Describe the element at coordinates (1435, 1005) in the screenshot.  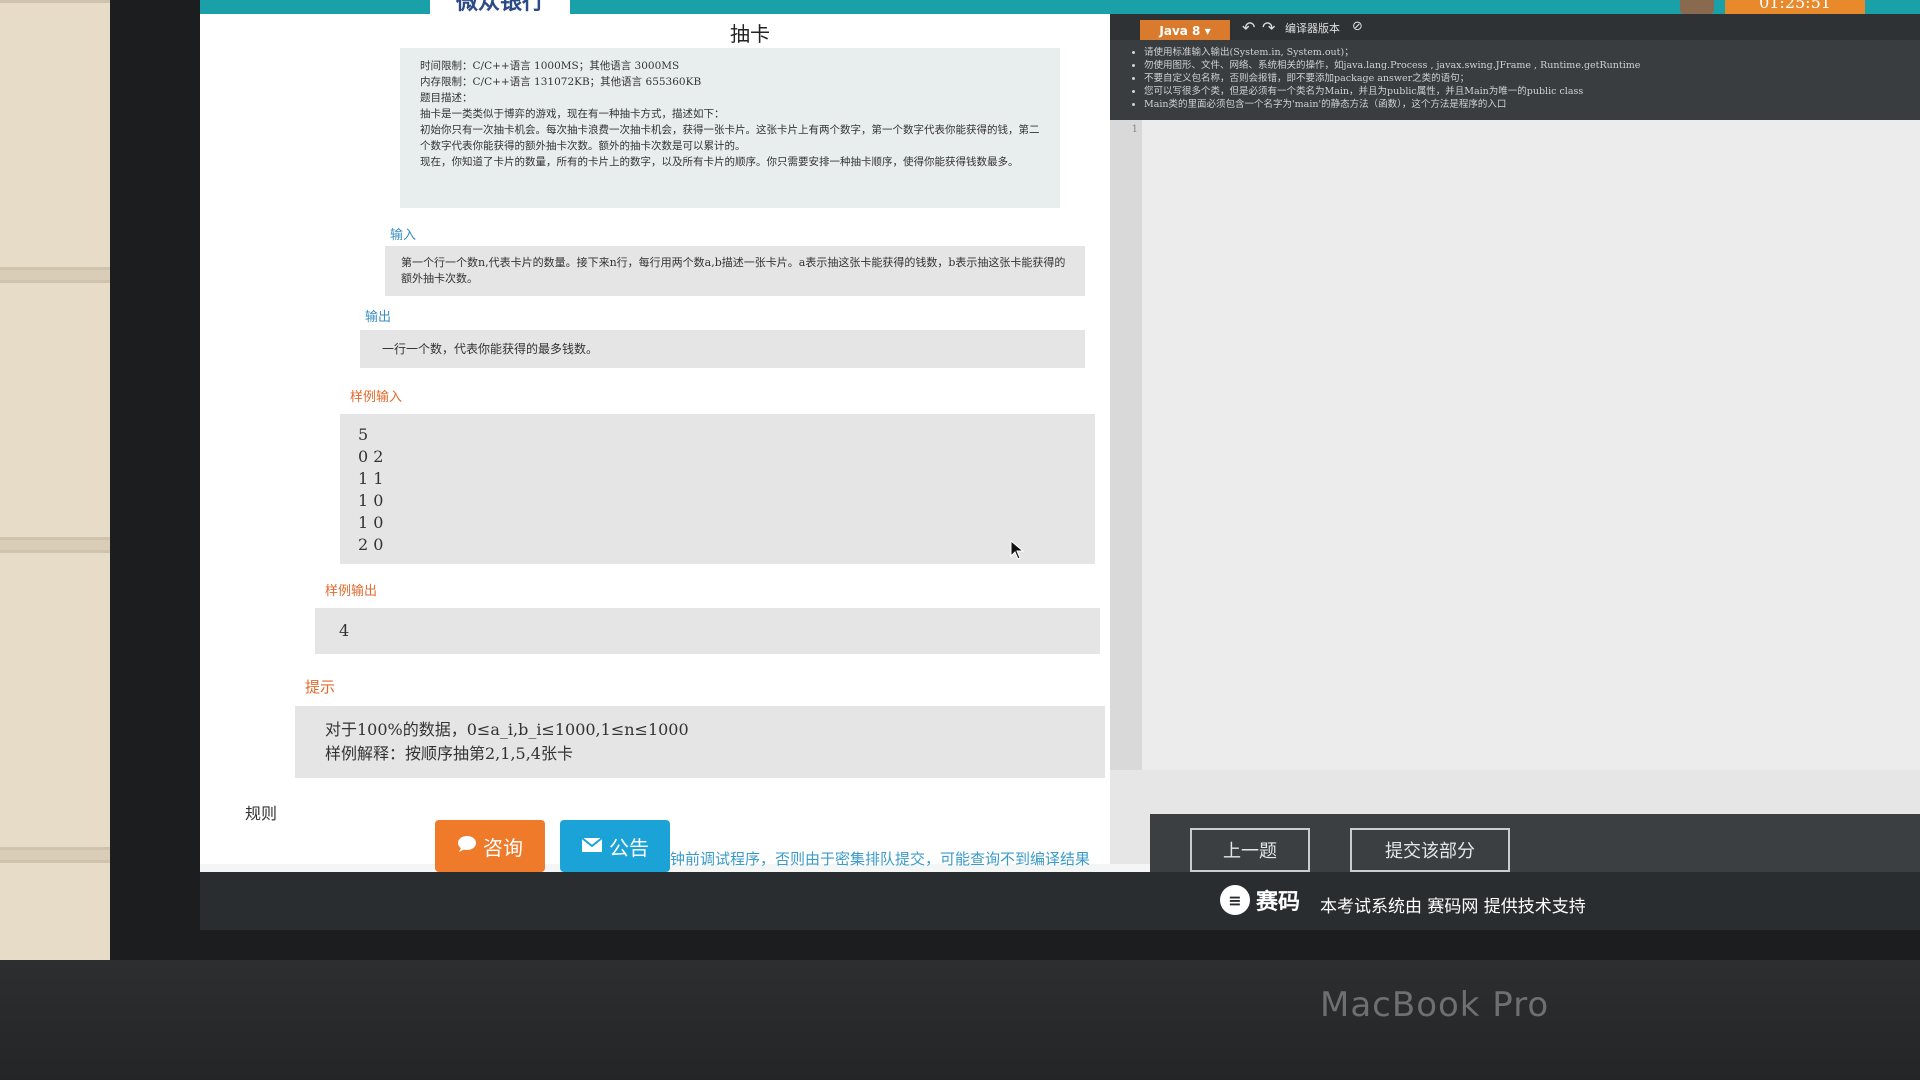
I see `laptop-brand-label: MacBook Pro` at that location.